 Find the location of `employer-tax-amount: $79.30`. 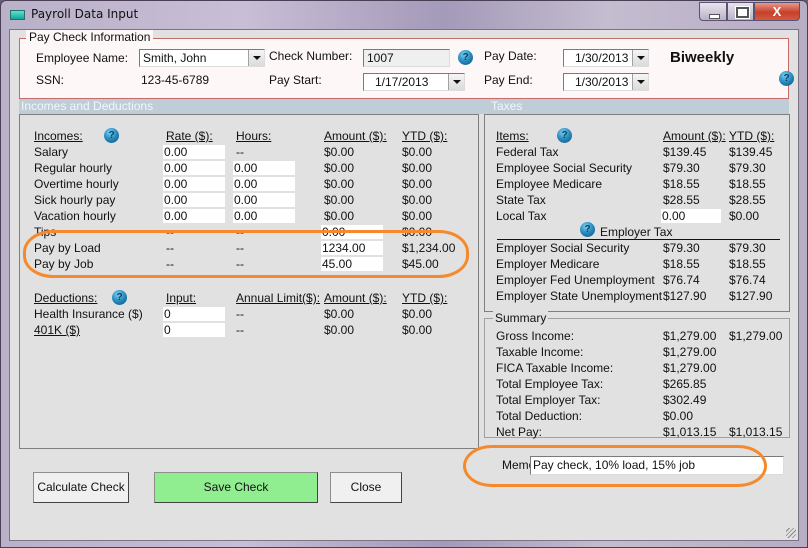

employer-tax-amount: $79.30 is located at coordinates (681, 248).